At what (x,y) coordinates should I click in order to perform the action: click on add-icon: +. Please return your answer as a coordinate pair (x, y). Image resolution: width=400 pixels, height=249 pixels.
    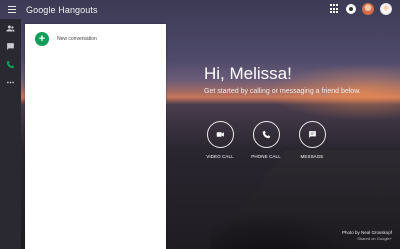
    Looking at the image, I should click on (42, 39).